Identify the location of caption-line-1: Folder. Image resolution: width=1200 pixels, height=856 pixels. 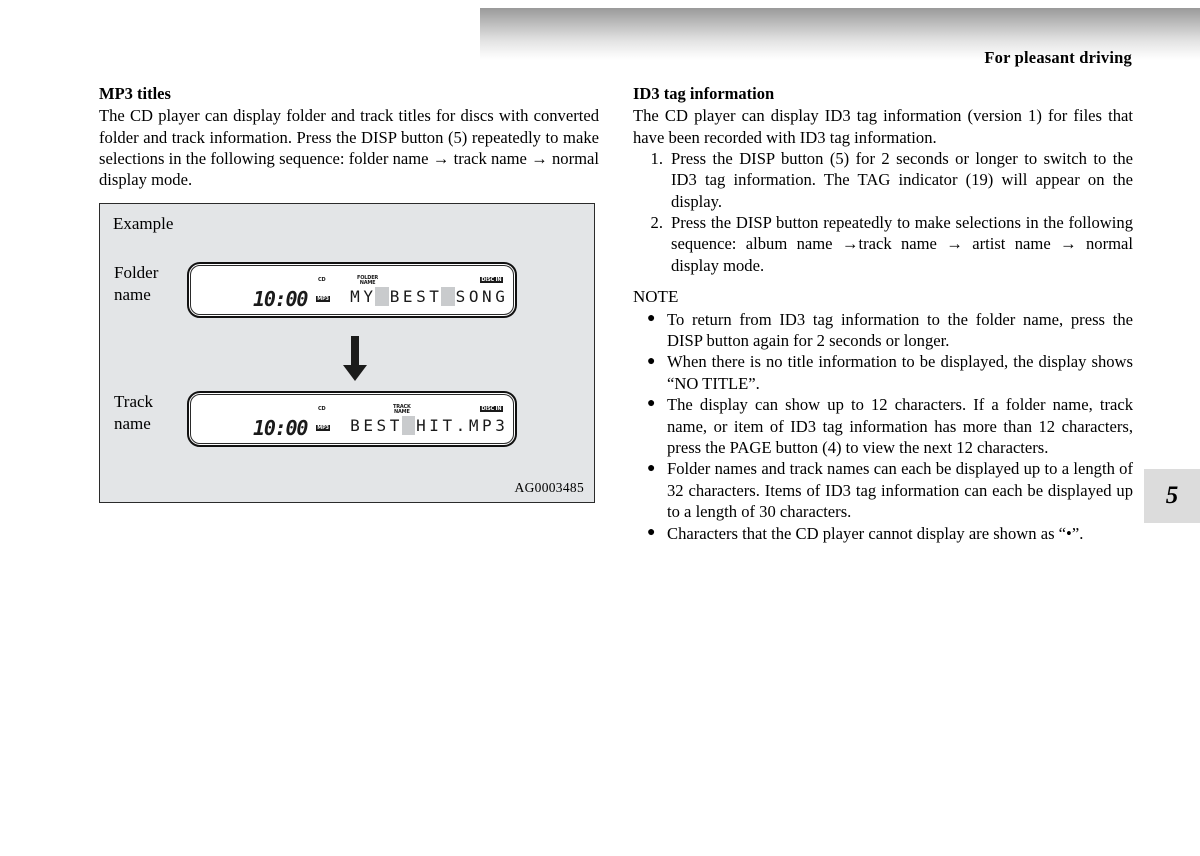
(136, 272).